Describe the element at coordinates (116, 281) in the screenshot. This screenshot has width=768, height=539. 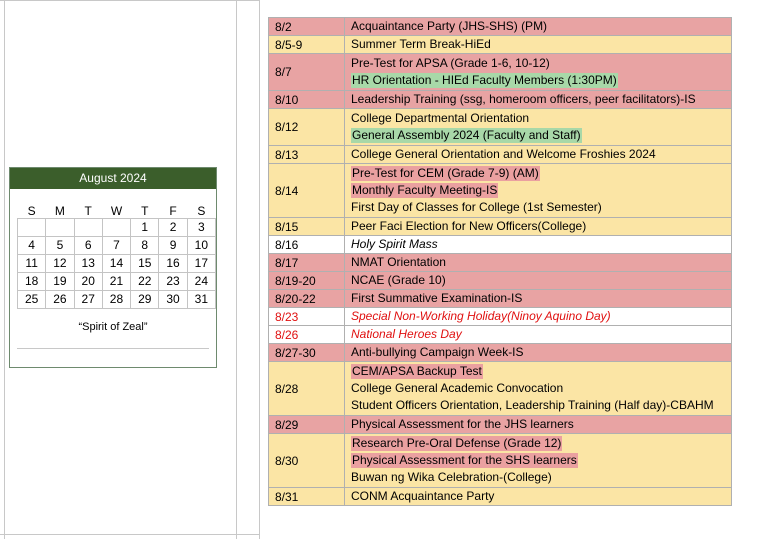
I see `calendar-day: 21` at that location.